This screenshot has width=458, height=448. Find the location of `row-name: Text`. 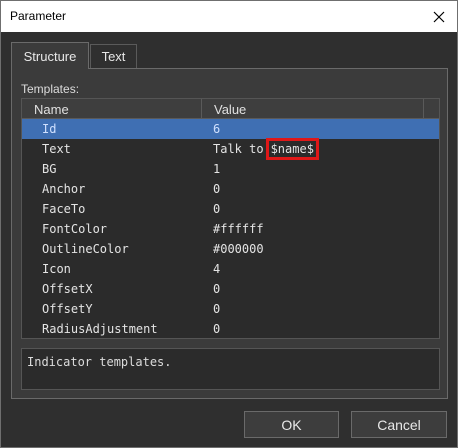

row-name: Text is located at coordinates (56, 149).